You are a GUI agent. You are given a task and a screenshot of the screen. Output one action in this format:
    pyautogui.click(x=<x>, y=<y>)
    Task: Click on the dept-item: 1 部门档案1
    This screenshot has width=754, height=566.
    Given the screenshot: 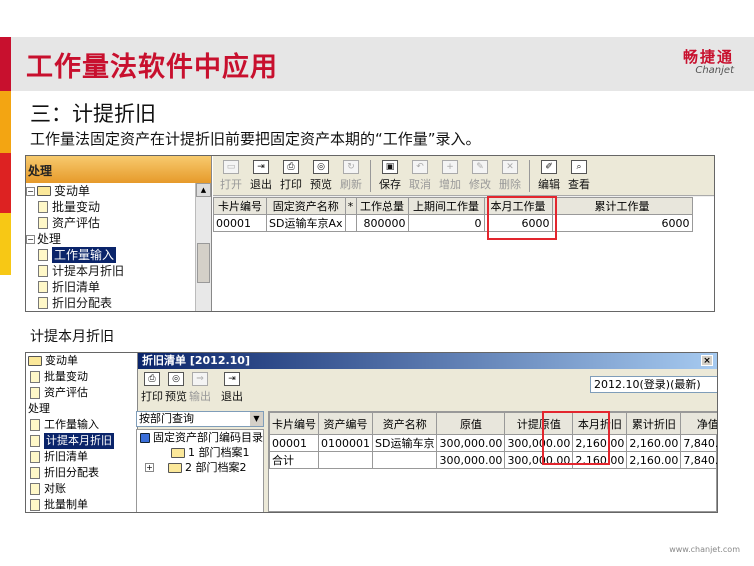 What is the action you would take?
    pyautogui.click(x=200, y=452)
    